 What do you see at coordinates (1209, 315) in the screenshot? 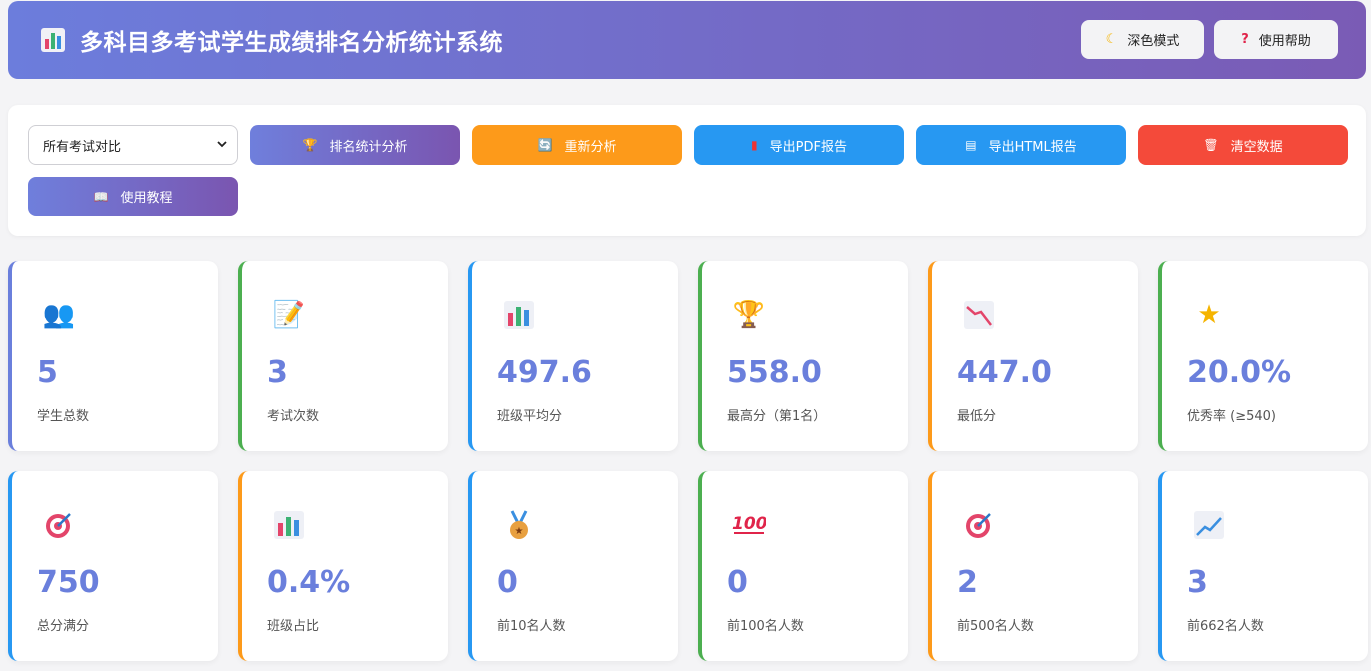
I see `star-icon: ★` at bounding box center [1209, 315].